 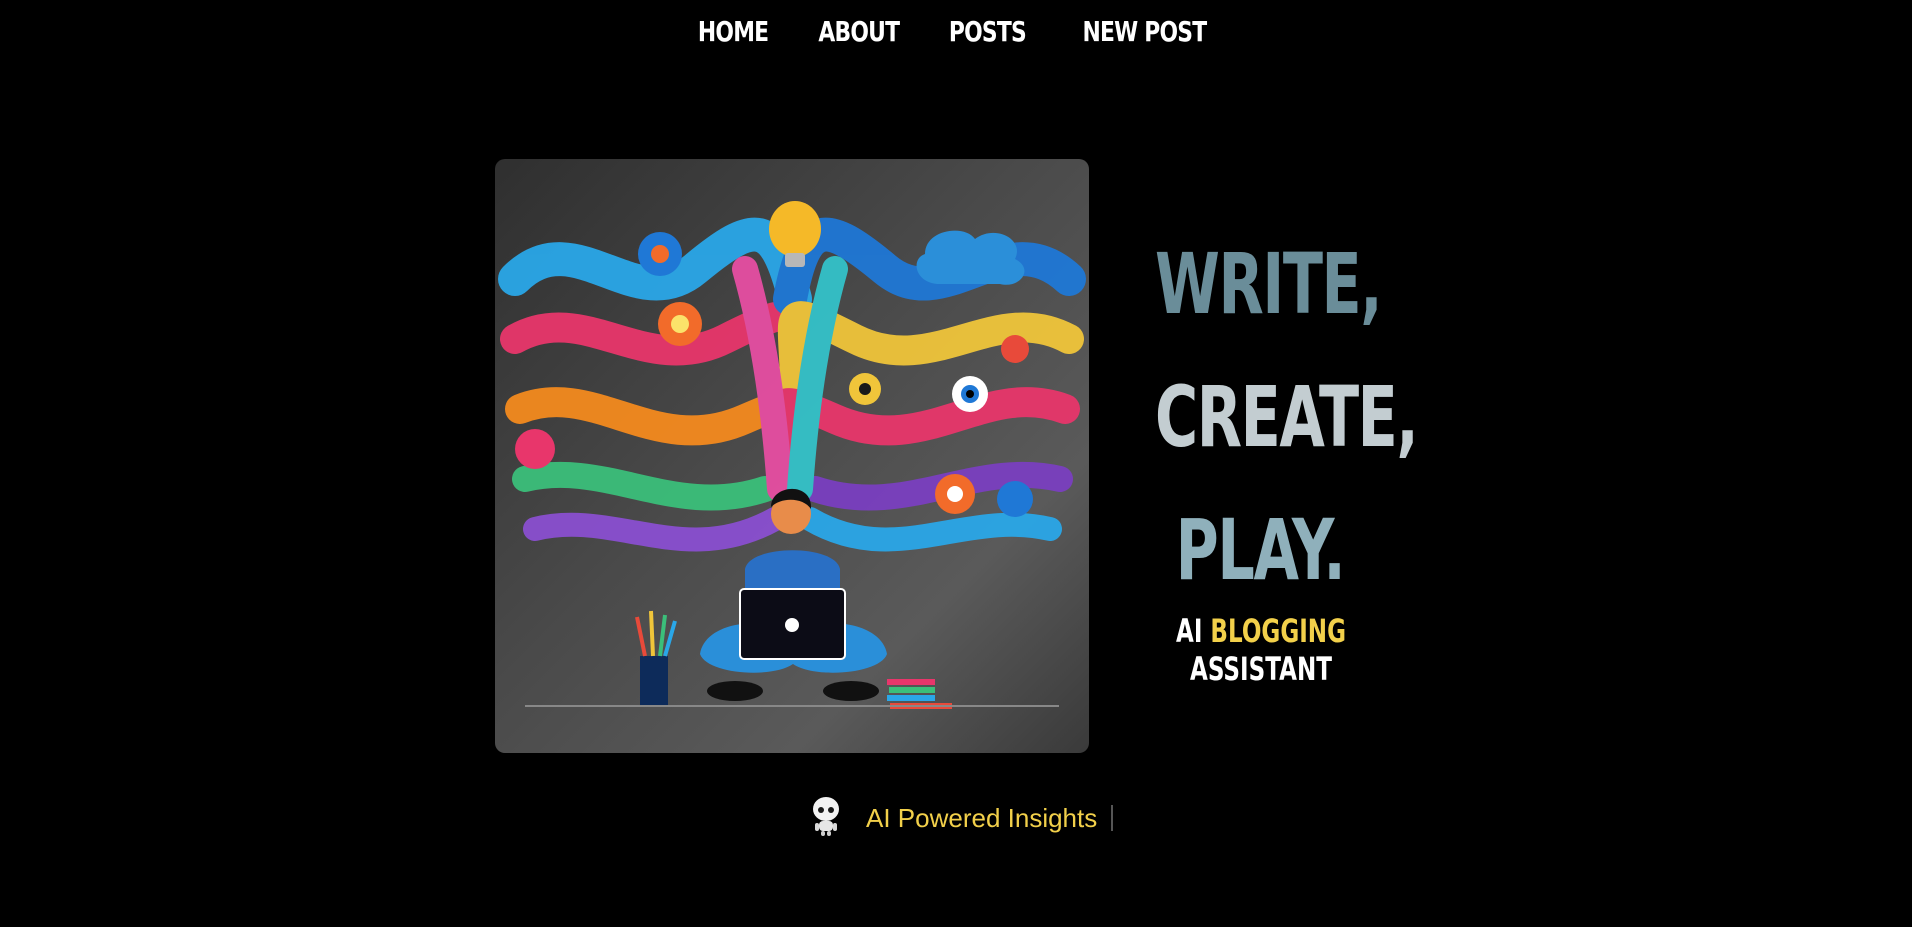 I want to click on typewriter-banner: AI Powered Insights, so click(x=962, y=817).